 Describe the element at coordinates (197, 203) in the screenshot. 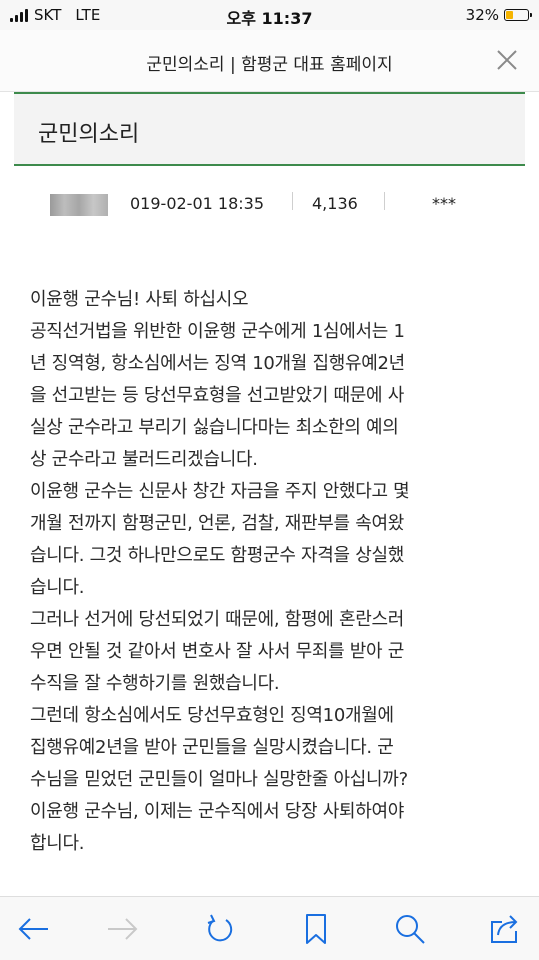

I see `post-date: 019-02-01 18:35` at that location.